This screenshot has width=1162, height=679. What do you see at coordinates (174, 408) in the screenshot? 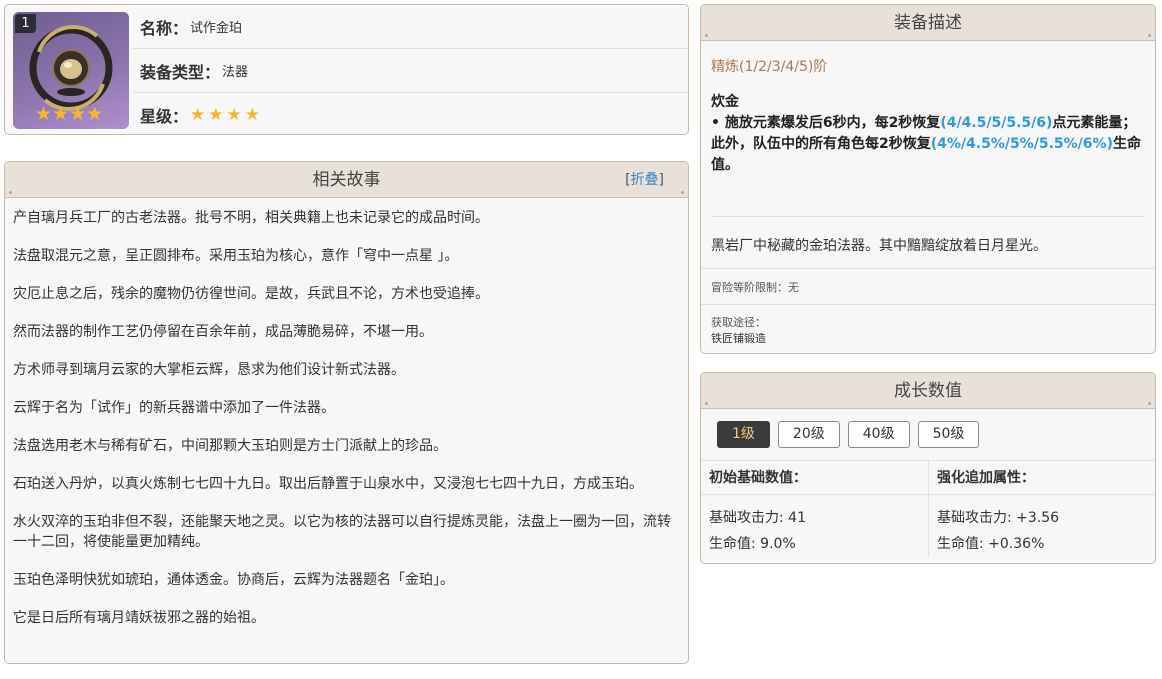
I see `story-paragraph: 云辉于名为「试作」的新兵器谱中添加了一件法器。` at bounding box center [174, 408].